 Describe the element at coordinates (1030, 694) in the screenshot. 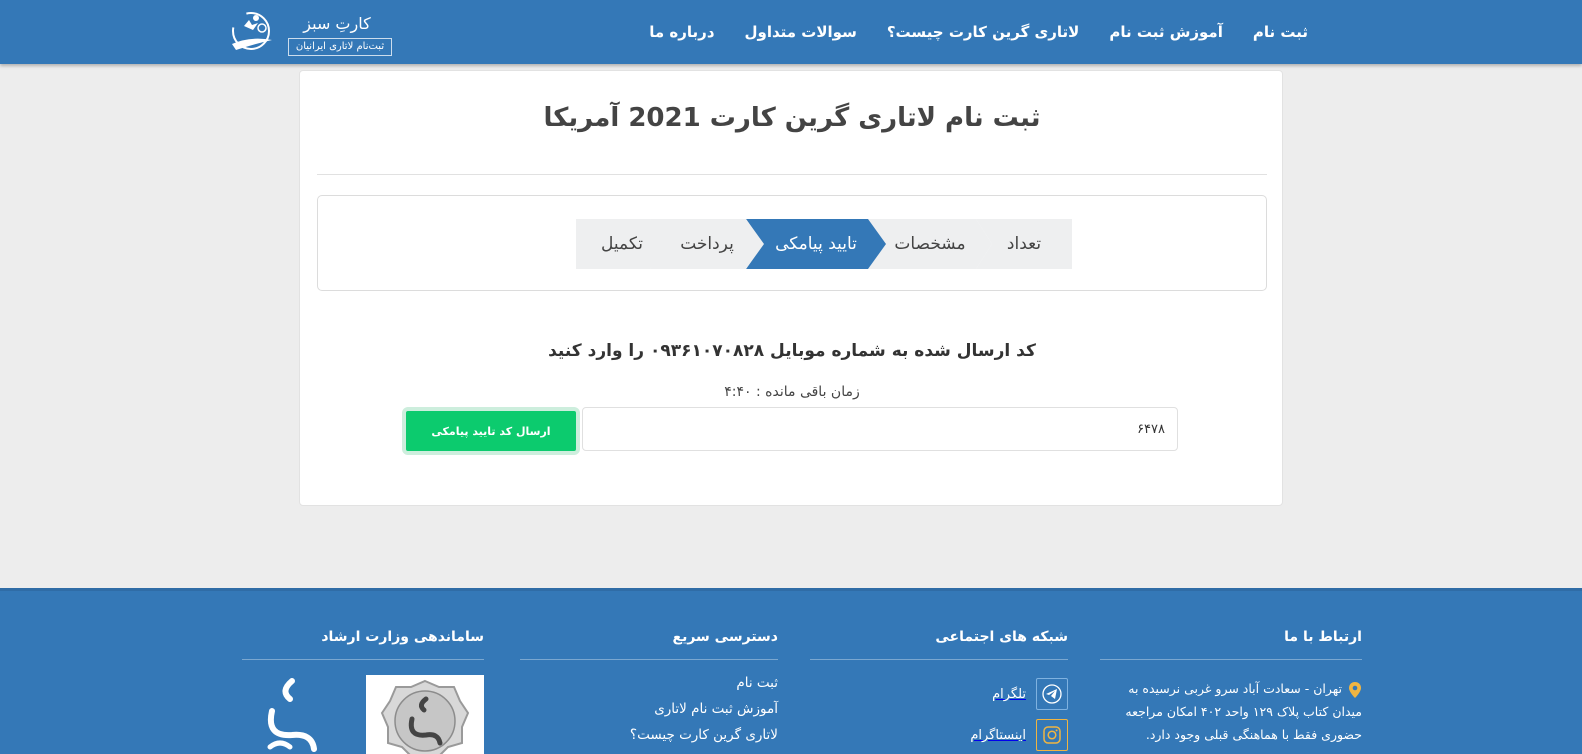

I see `social-telegram: تلگرام` at that location.